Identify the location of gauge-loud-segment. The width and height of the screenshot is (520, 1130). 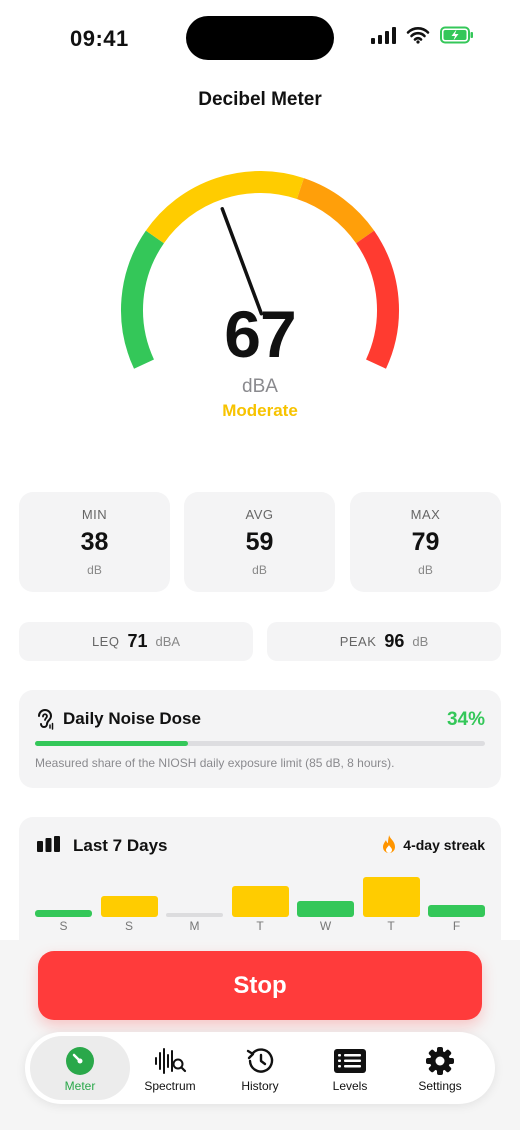
(335, 211).